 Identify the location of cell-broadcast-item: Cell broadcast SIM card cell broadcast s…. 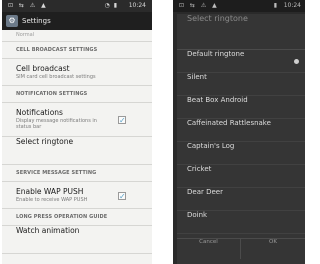
(77, 72).